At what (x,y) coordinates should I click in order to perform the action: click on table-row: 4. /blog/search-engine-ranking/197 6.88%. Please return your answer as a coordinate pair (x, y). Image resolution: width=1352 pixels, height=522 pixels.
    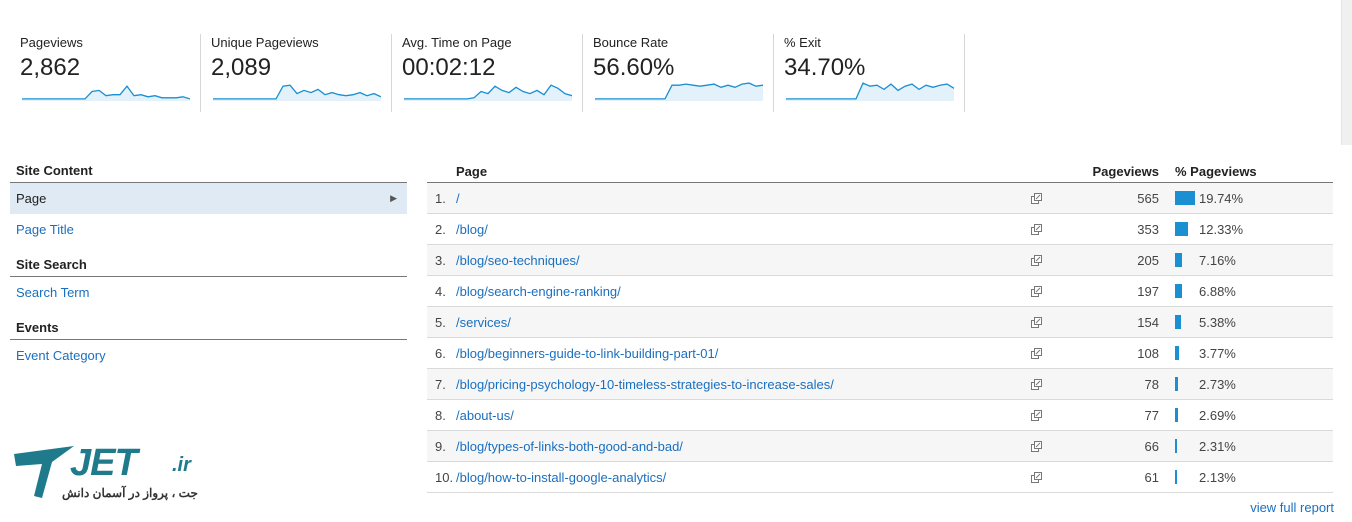
    Looking at the image, I should click on (880, 291).